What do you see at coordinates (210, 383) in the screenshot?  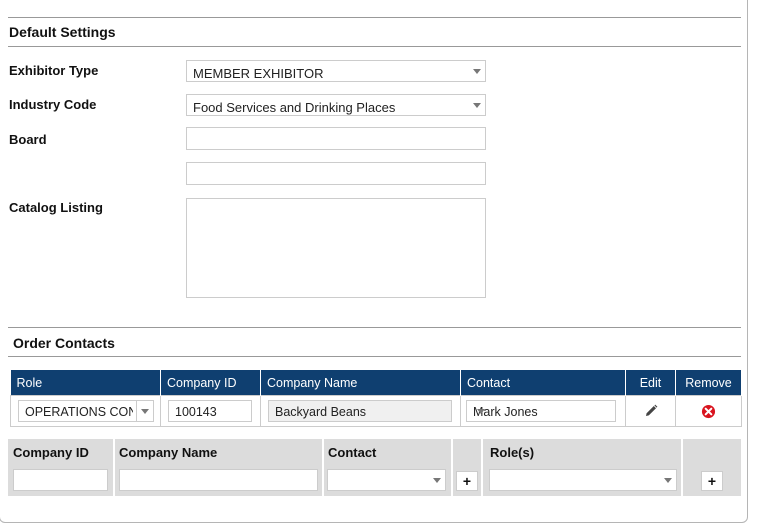 I see `column-header-company-id: Company ID` at bounding box center [210, 383].